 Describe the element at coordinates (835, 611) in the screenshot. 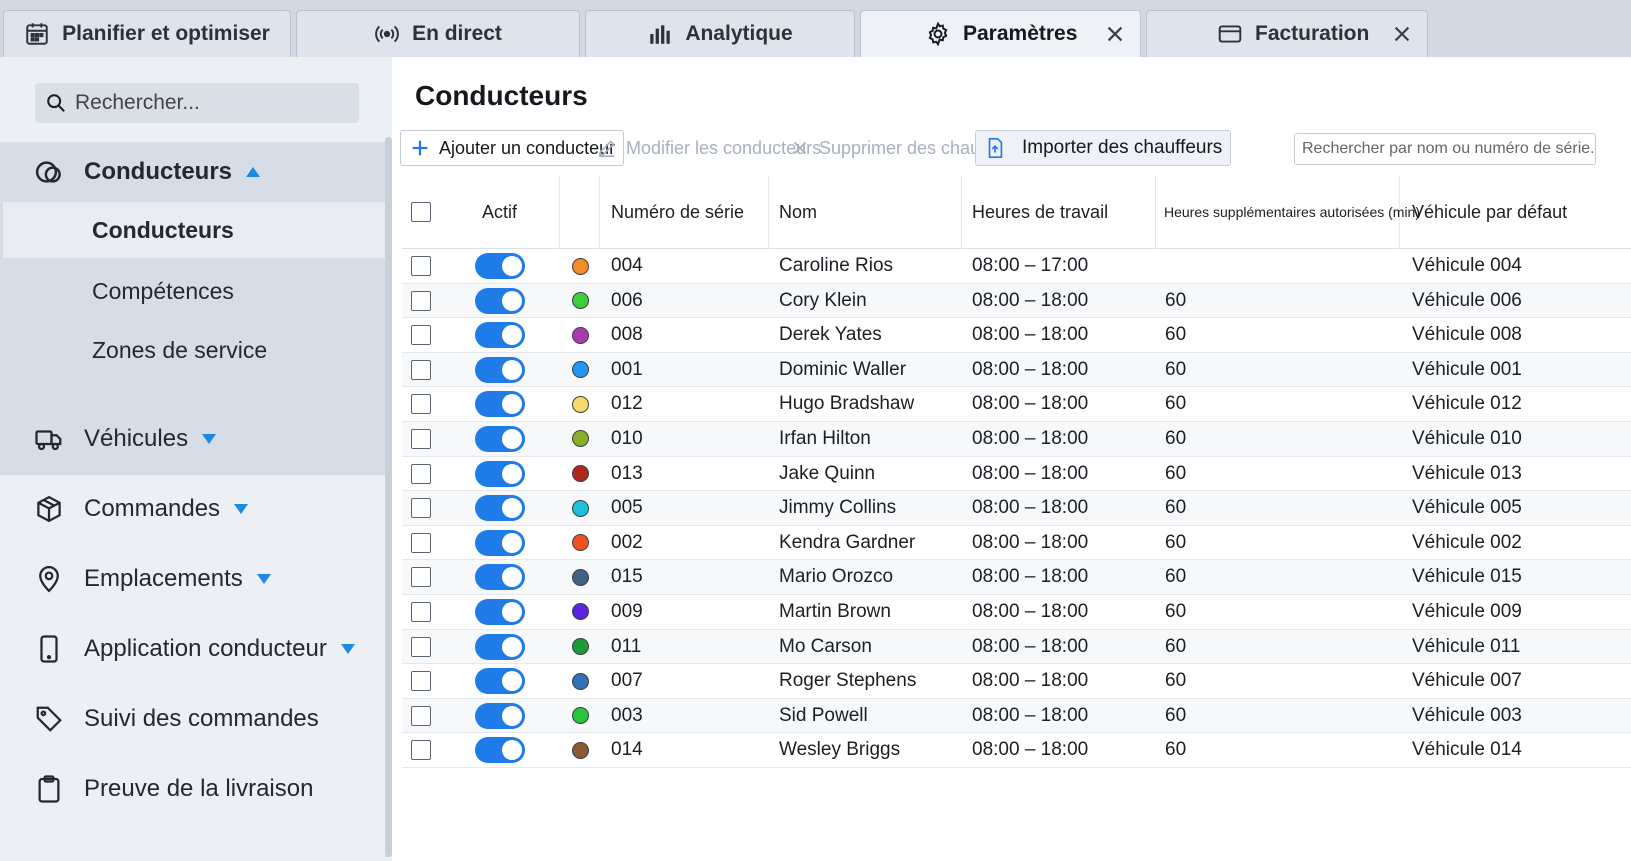

I see `name-cell: Martin Brown` at that location.